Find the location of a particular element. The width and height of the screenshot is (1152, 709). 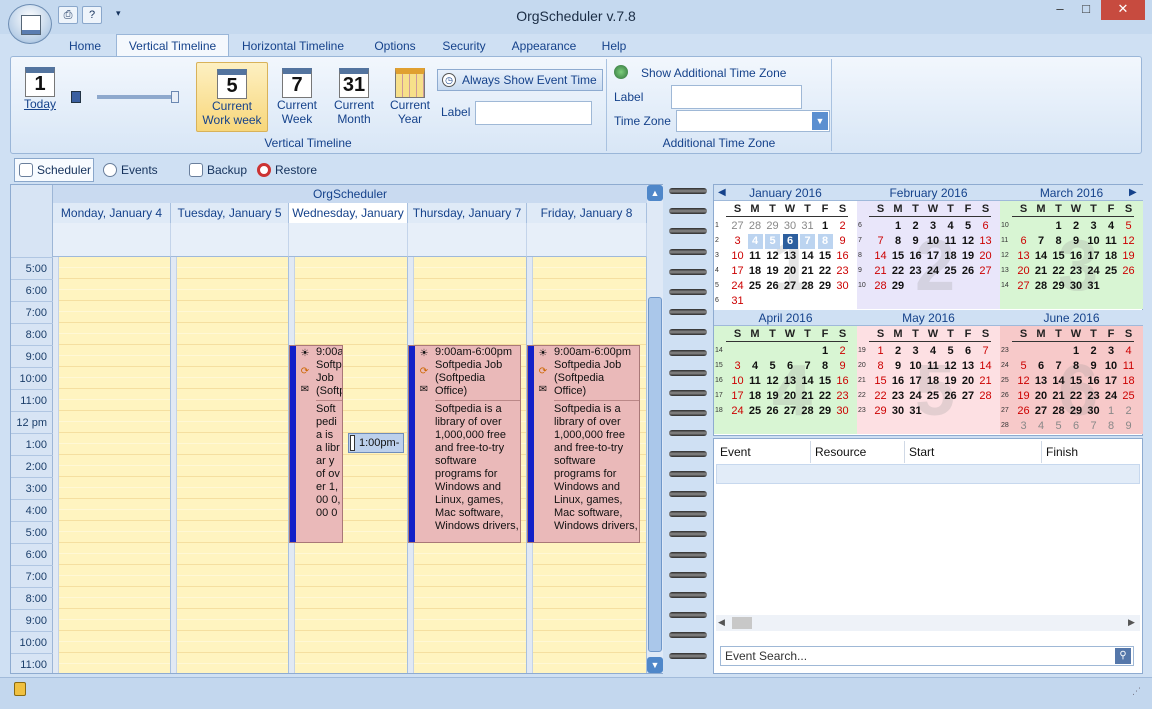

month-title: January 2016 is located at coordinates (785, 193).